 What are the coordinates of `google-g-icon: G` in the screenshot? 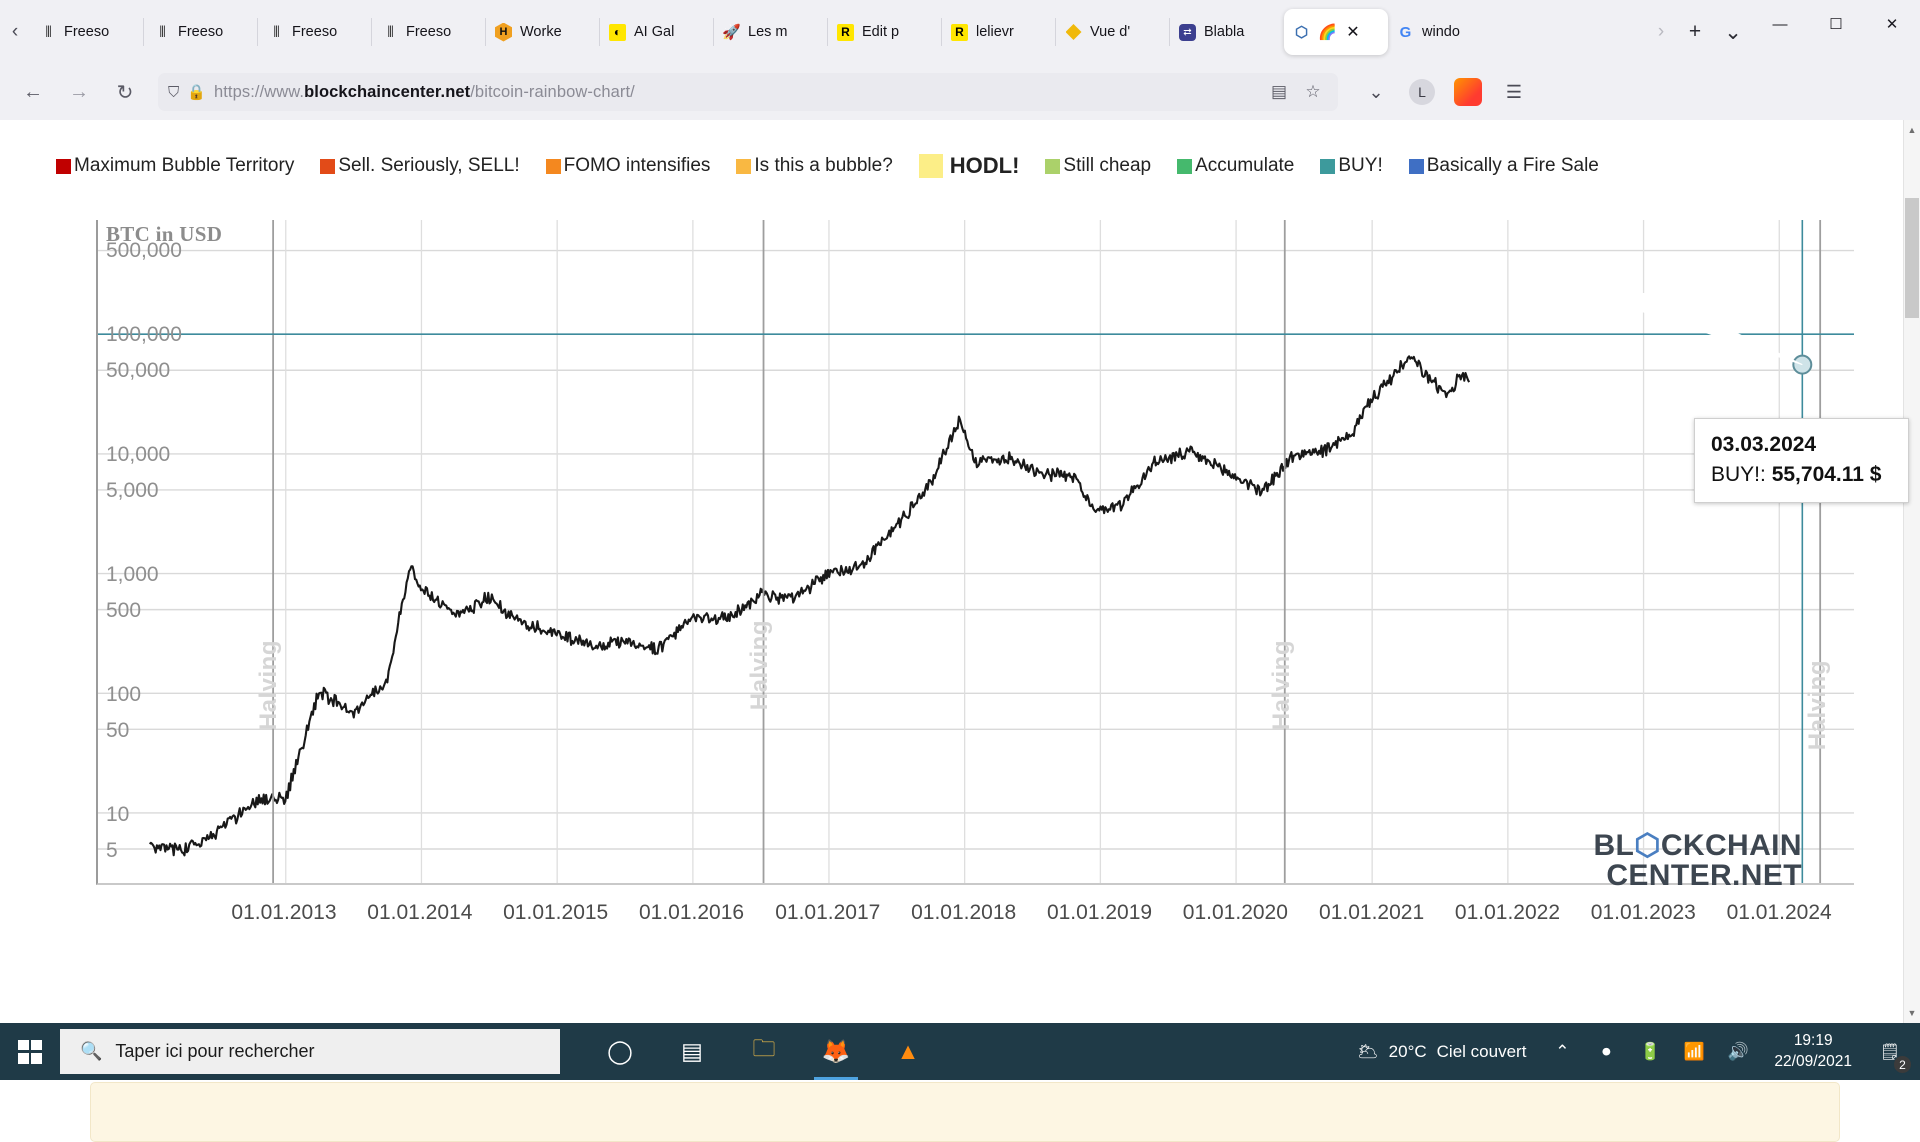 It's located at (1405, 32).